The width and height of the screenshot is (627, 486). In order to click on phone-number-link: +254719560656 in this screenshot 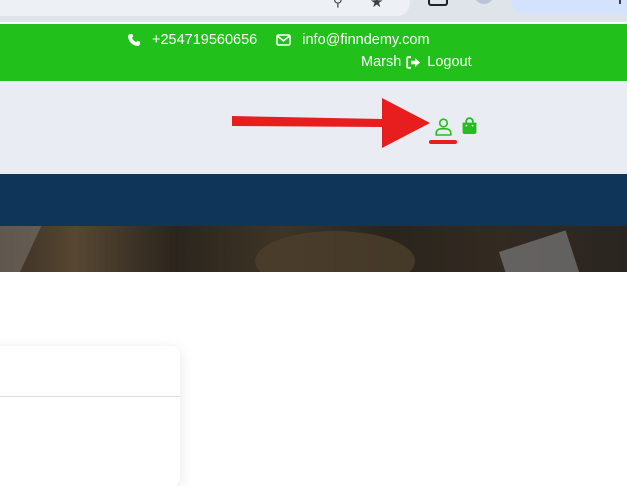, I will do `click(204, 40)`.